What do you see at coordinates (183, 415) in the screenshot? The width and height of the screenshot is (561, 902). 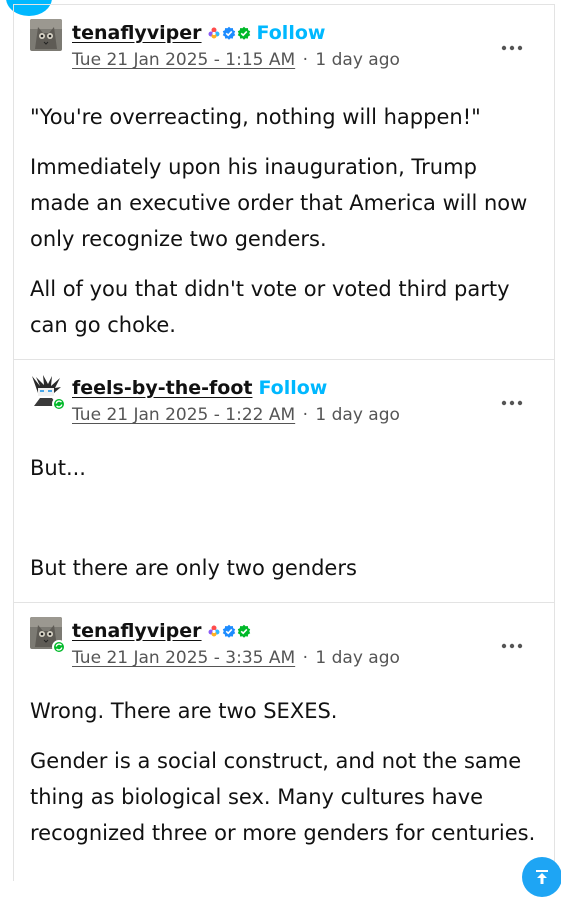 I see `timestamp-link: Tue 21 Jan 2025 - 1:22 AM` at bounding box center [183, 415].